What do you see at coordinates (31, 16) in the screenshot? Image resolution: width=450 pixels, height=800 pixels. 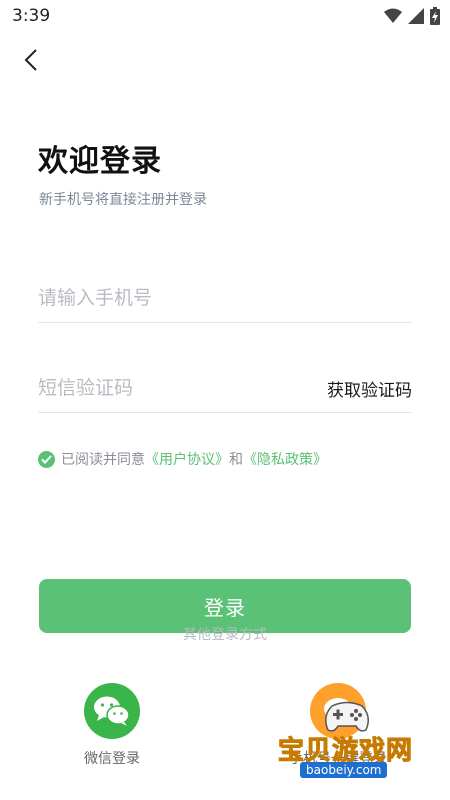 I see `status-time: 3:39` at bounding box center [31, 16].